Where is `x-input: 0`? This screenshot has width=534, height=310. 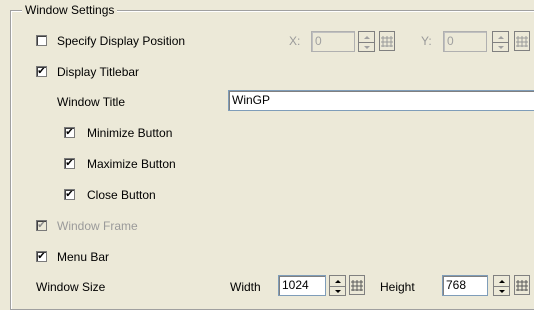
x-input: 0 is located at coordinates (333, 41).